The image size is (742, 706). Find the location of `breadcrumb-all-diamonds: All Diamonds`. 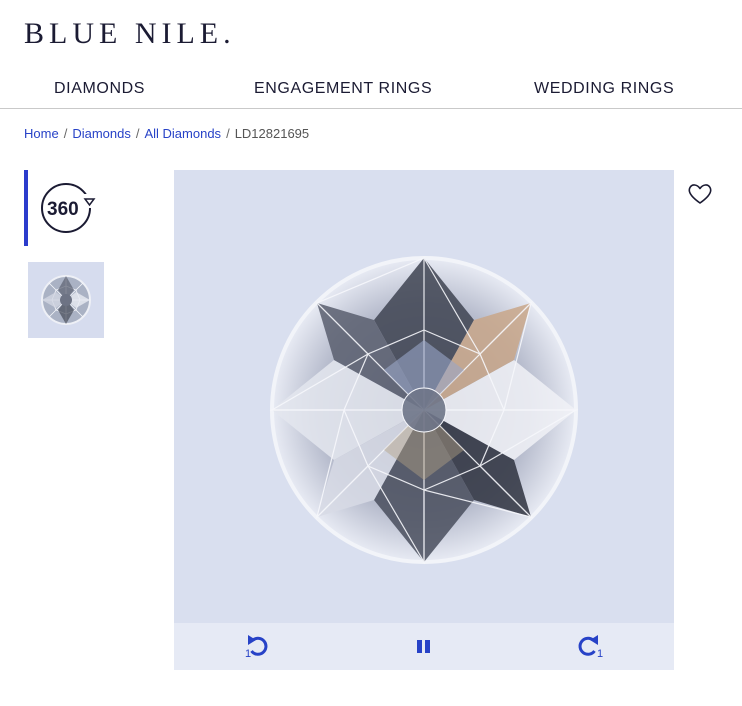

breadcrumb-all-diamonds: All Diamonds is located at coordinates (182, 133).